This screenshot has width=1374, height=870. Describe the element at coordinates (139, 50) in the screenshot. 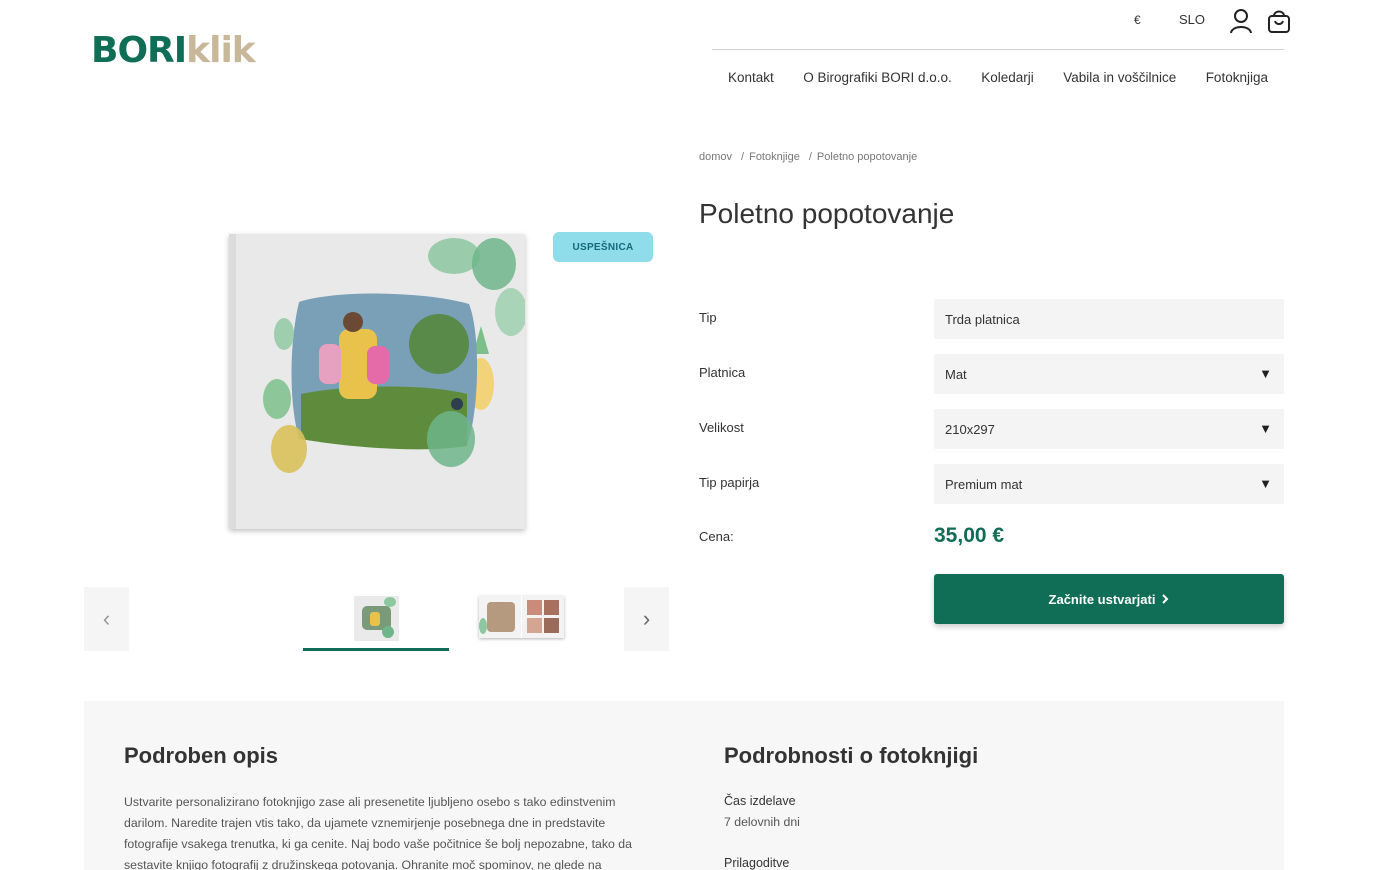

I see `logo-primary: BORI` at that location.